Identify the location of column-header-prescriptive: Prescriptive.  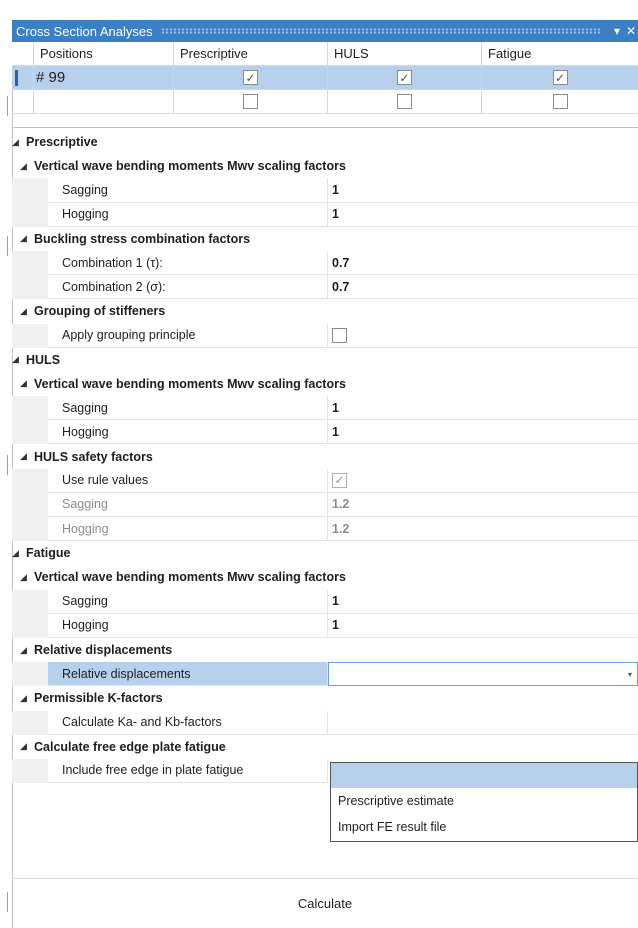
(251, 53).